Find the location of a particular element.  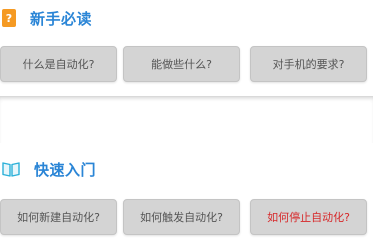

beginner-section-header: ? 新手必读 is located at coordinates (47, 18).